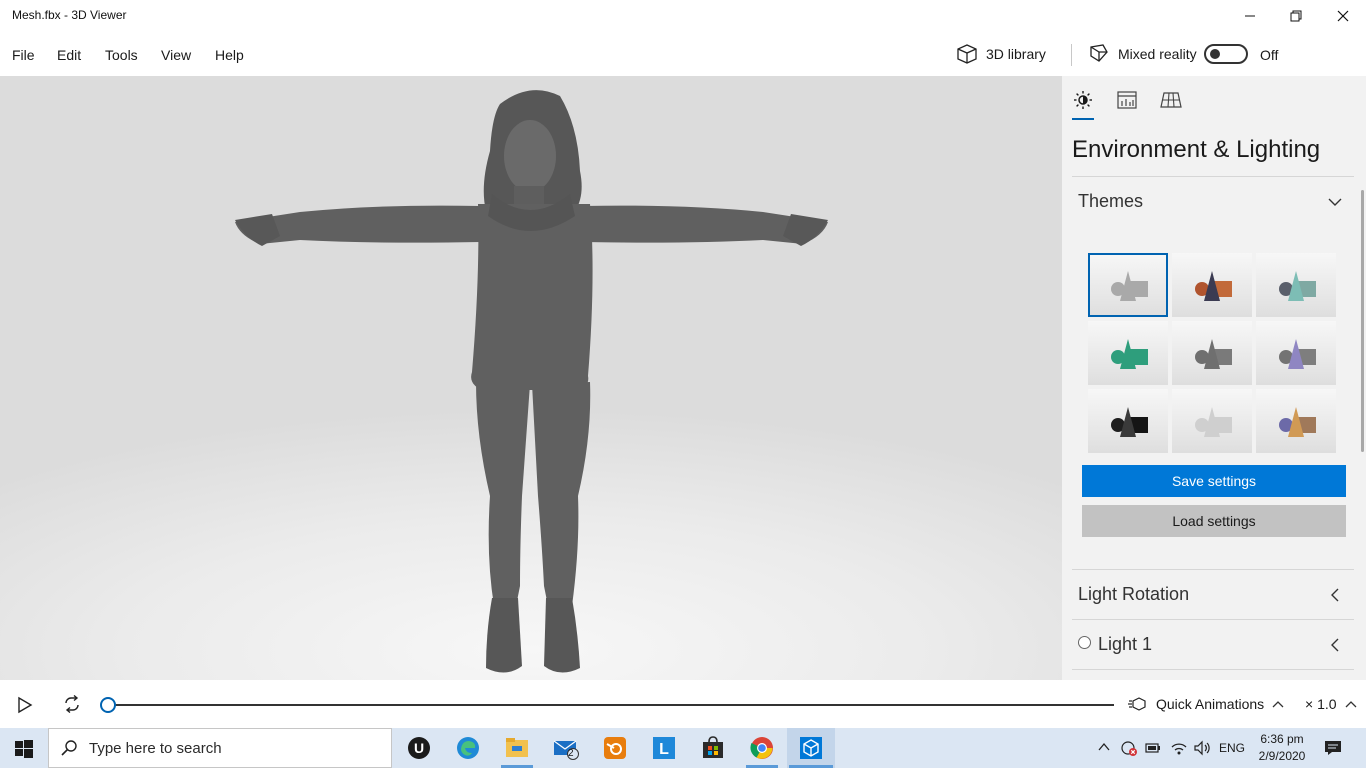 The height and width of the screenshot is (768, 1366). I want to click on restore-button, so click(1296, 16).